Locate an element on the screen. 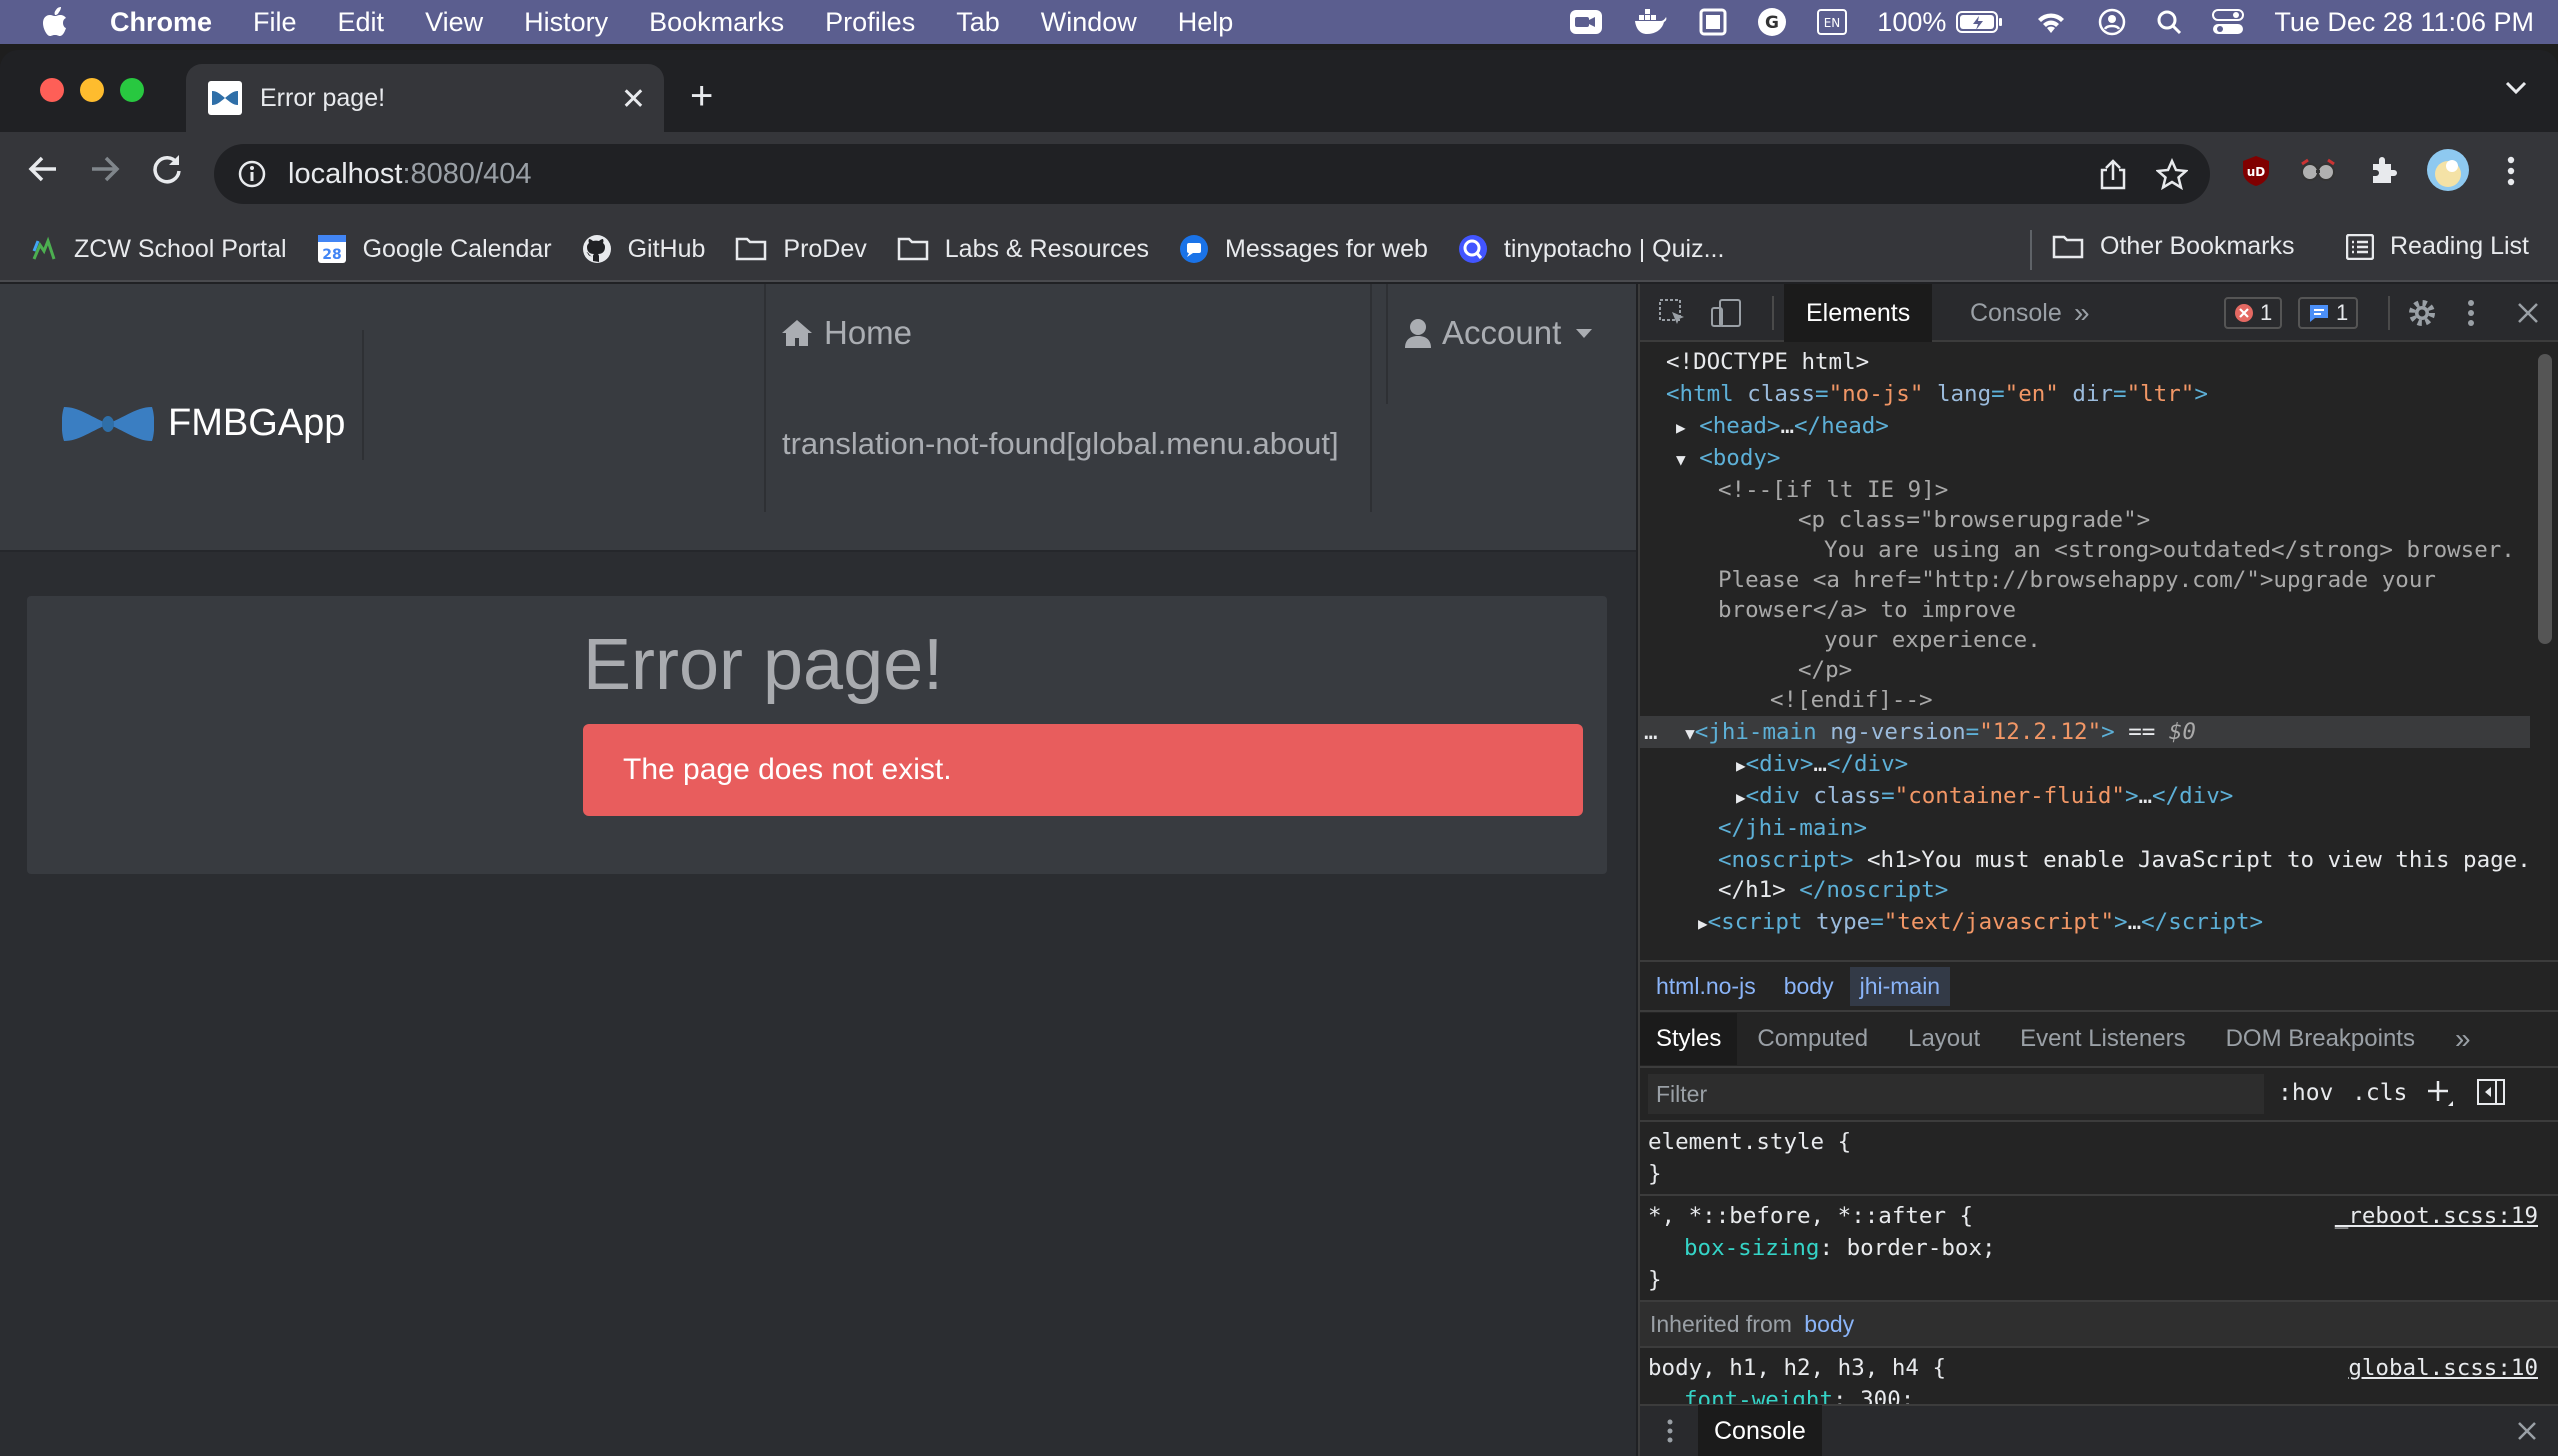  battery-icon is located at coordinates (1980, 22).